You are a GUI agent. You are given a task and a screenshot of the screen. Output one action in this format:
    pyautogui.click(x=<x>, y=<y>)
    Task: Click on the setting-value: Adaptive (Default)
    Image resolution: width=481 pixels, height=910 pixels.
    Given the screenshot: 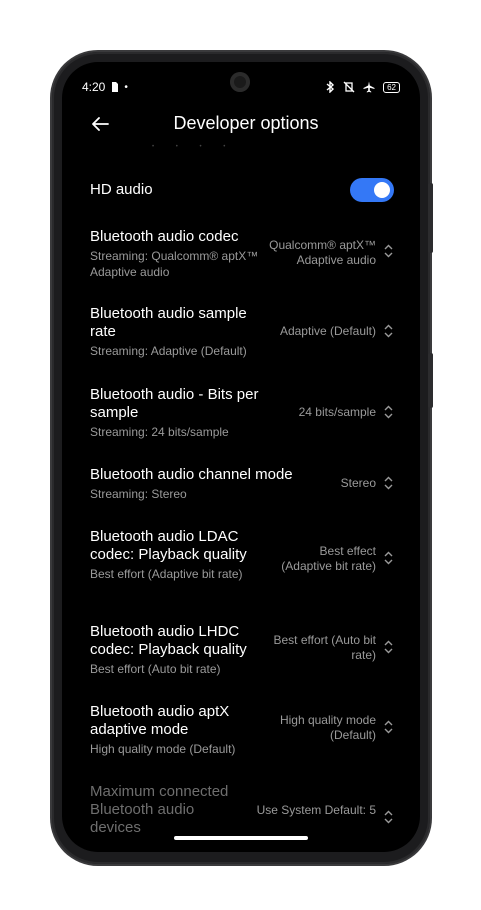 What is the action you would take?
    pyautogui.click(x=327, y=331)
    